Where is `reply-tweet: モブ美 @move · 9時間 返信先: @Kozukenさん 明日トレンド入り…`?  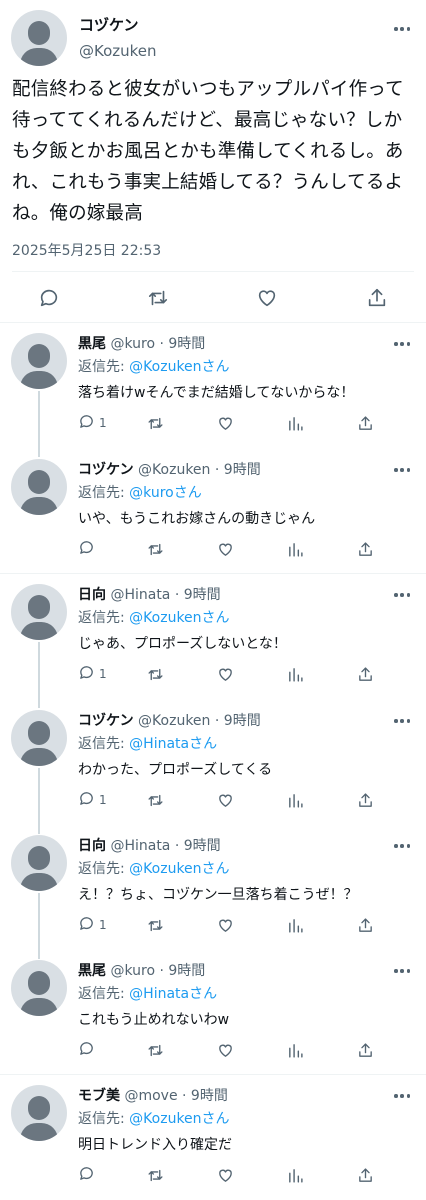 reply-tweet: モブ美 @move · 9時間 返信先: @Kozukenさん 明日トレンド入り… is located at coordinates (213, 1137).